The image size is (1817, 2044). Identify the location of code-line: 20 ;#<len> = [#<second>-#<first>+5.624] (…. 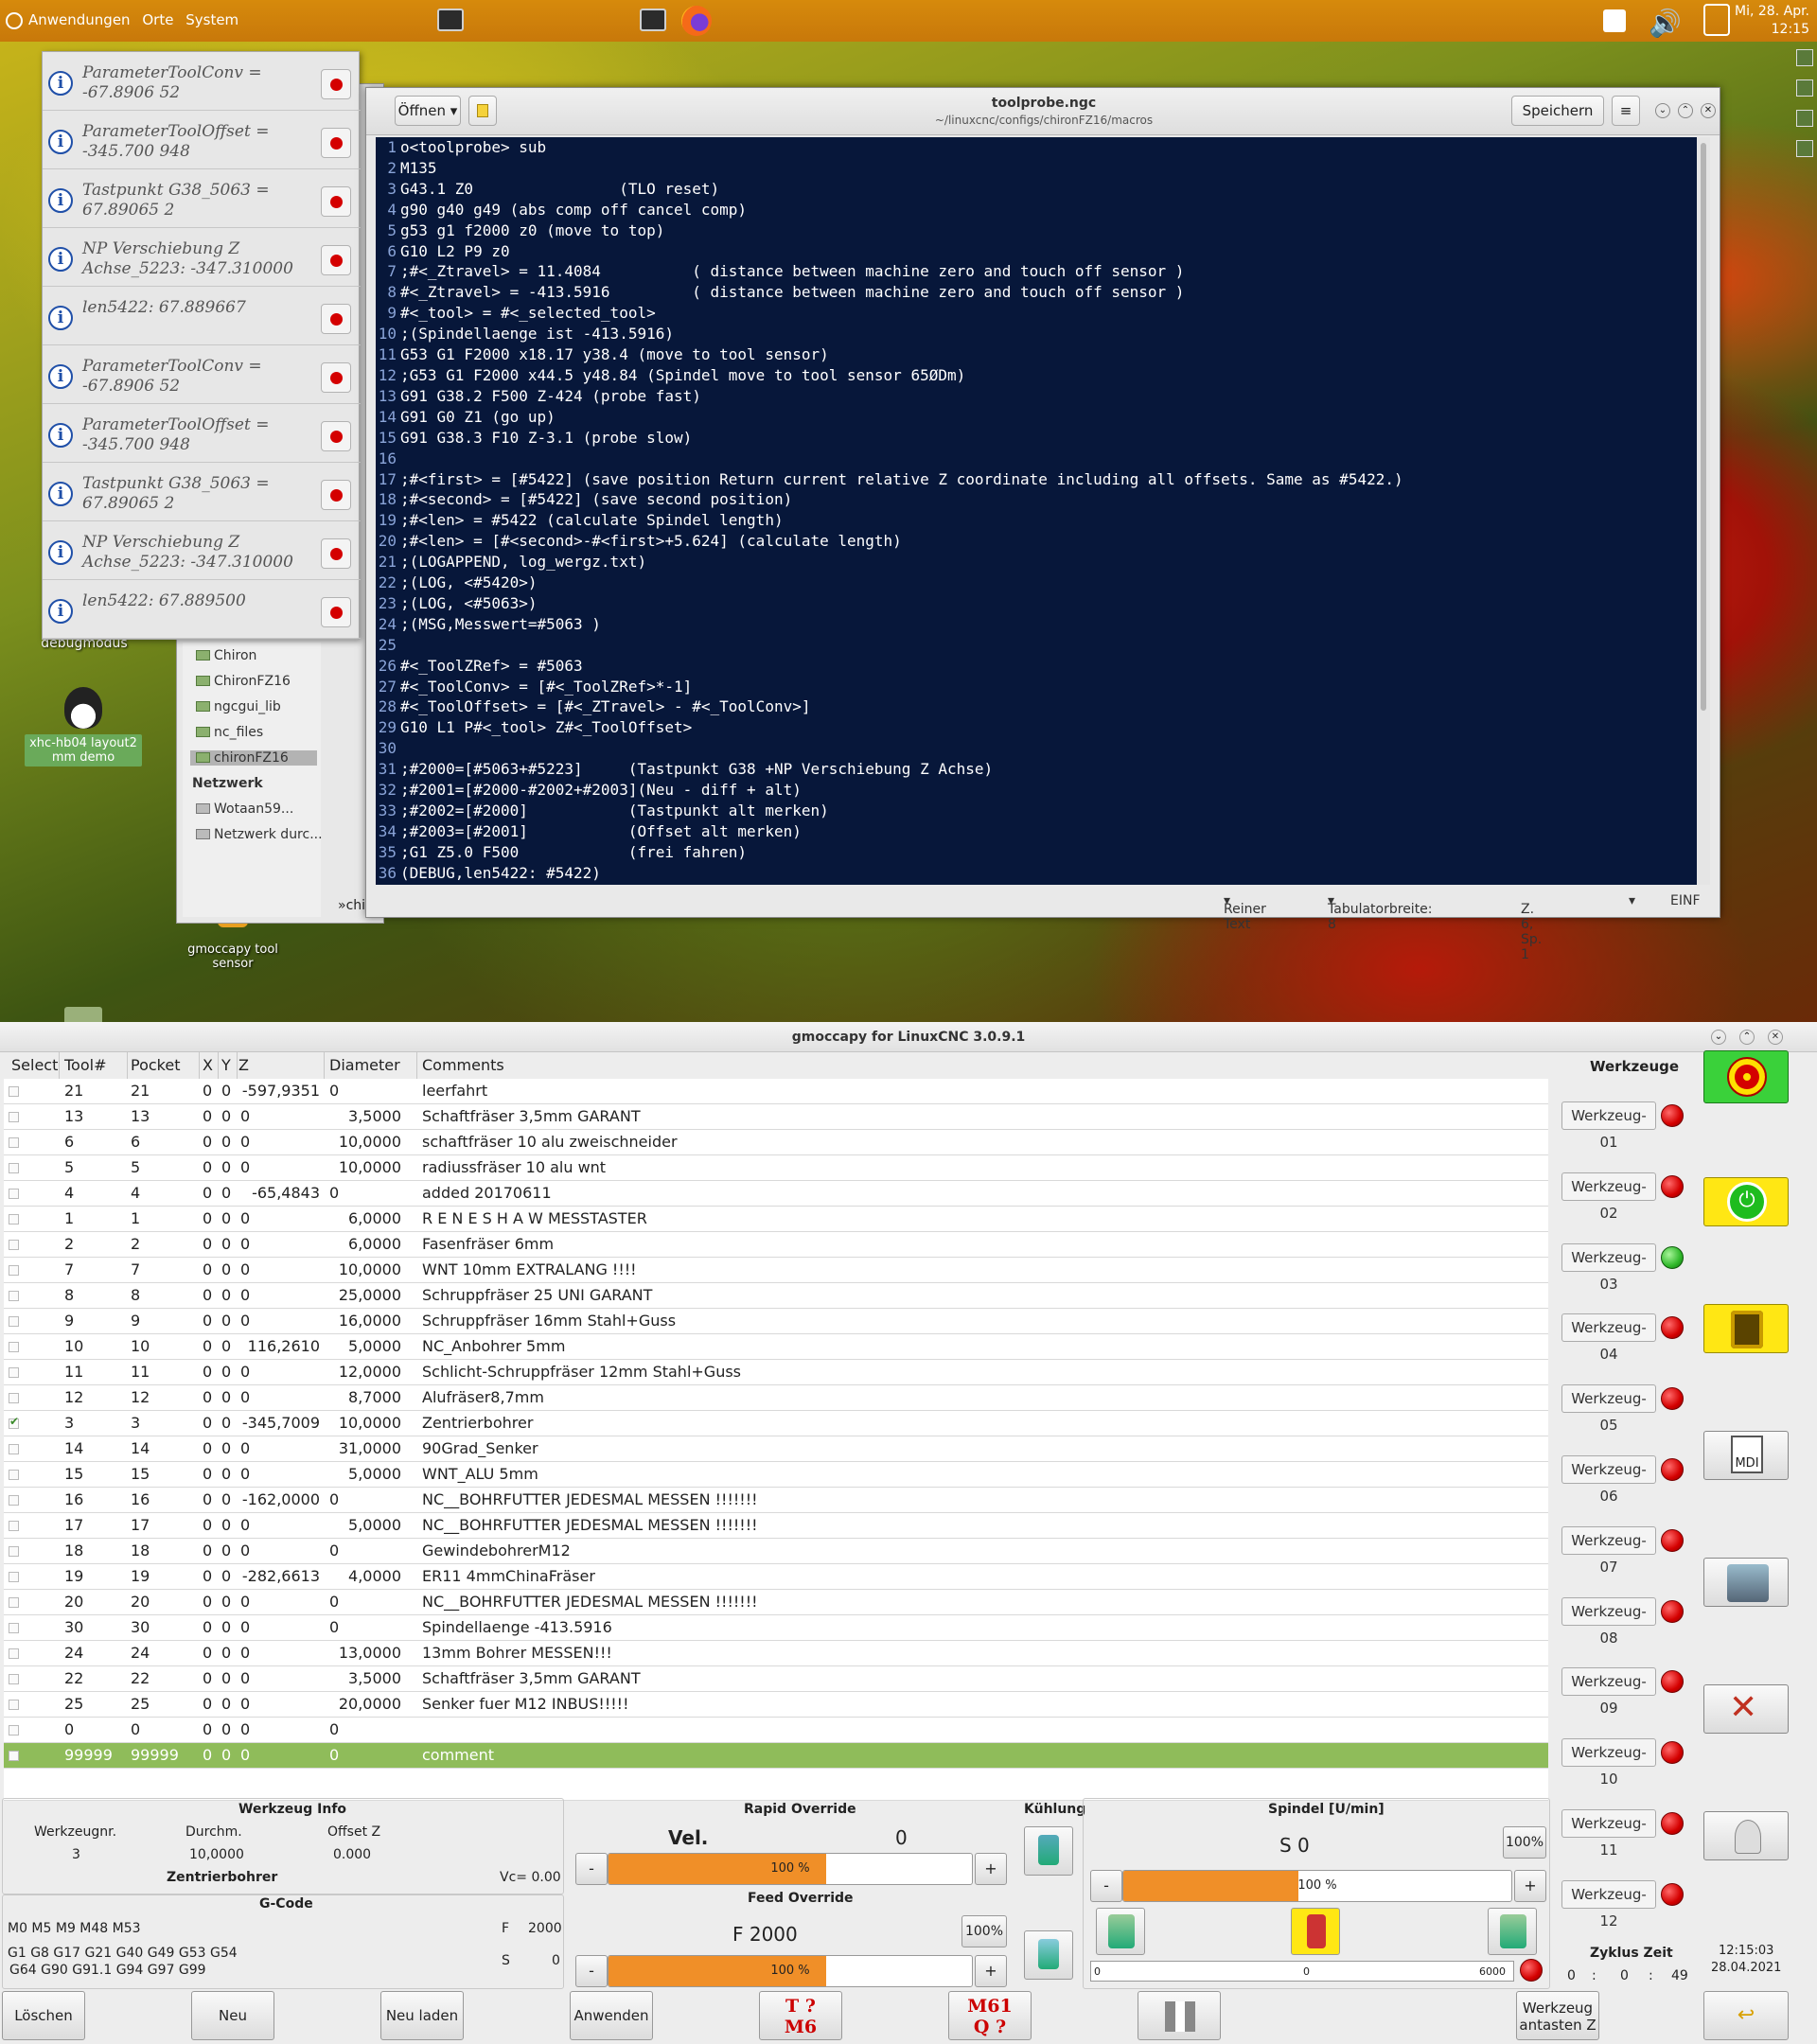
(1037, 541).